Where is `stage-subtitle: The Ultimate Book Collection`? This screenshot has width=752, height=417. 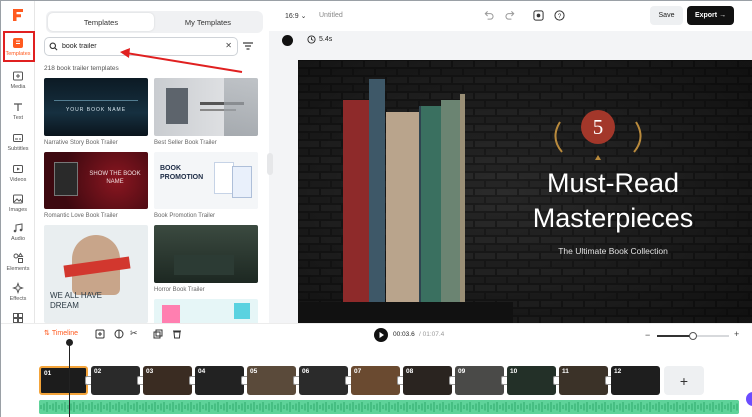
stage-subtitle: The Ultimate Book Collection is located at coordinates (613, 251).